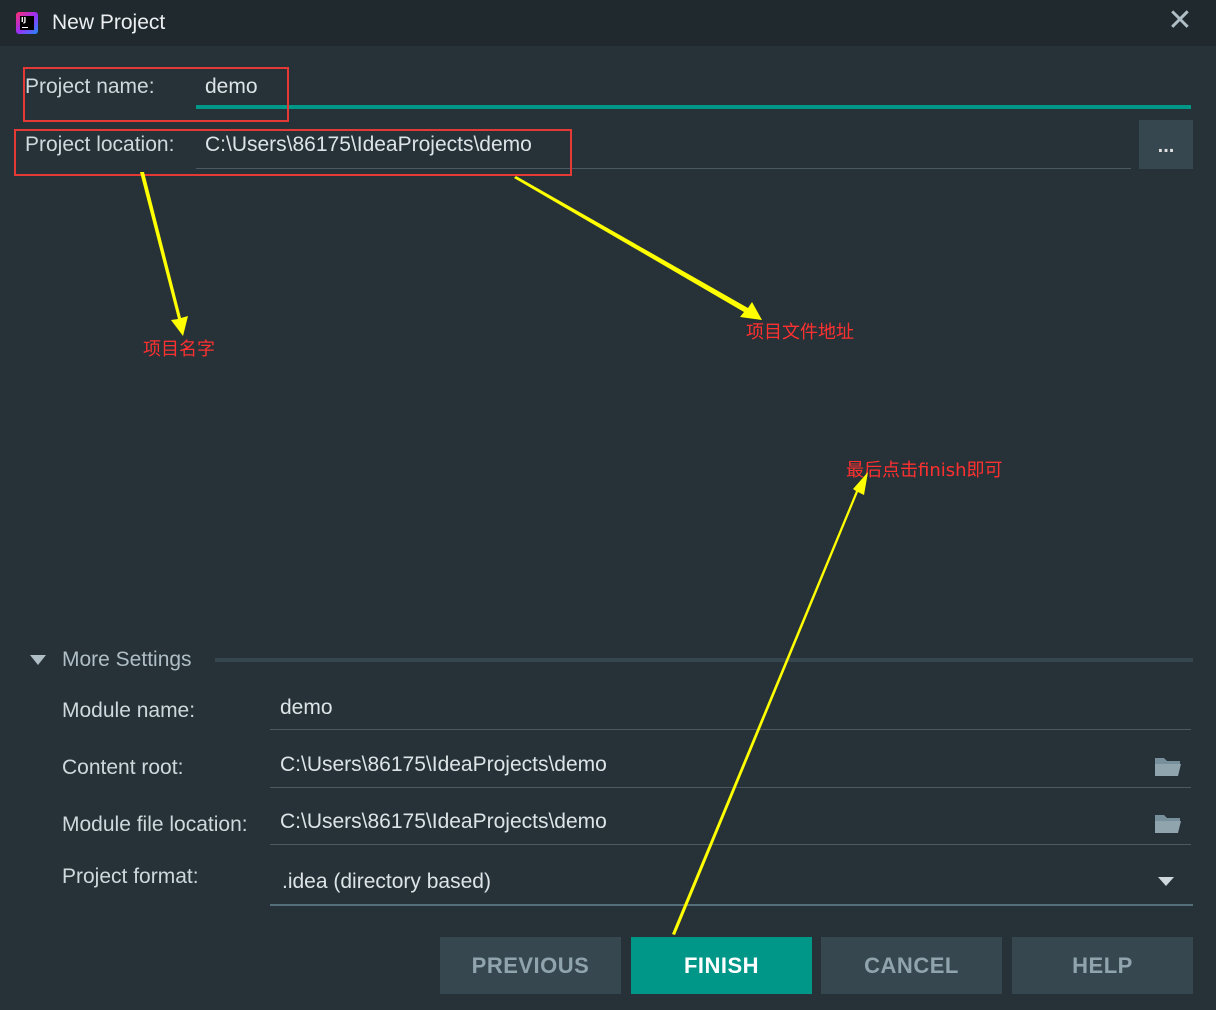  What do you see at coordinates (127, 660) in the screenshot?
I see `more-settings-header: More Settings` at bounding box center [127, 660].